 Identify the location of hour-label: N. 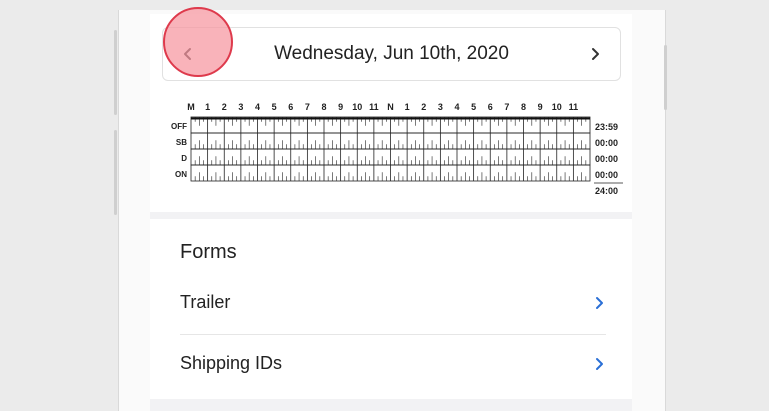
(390, 107).